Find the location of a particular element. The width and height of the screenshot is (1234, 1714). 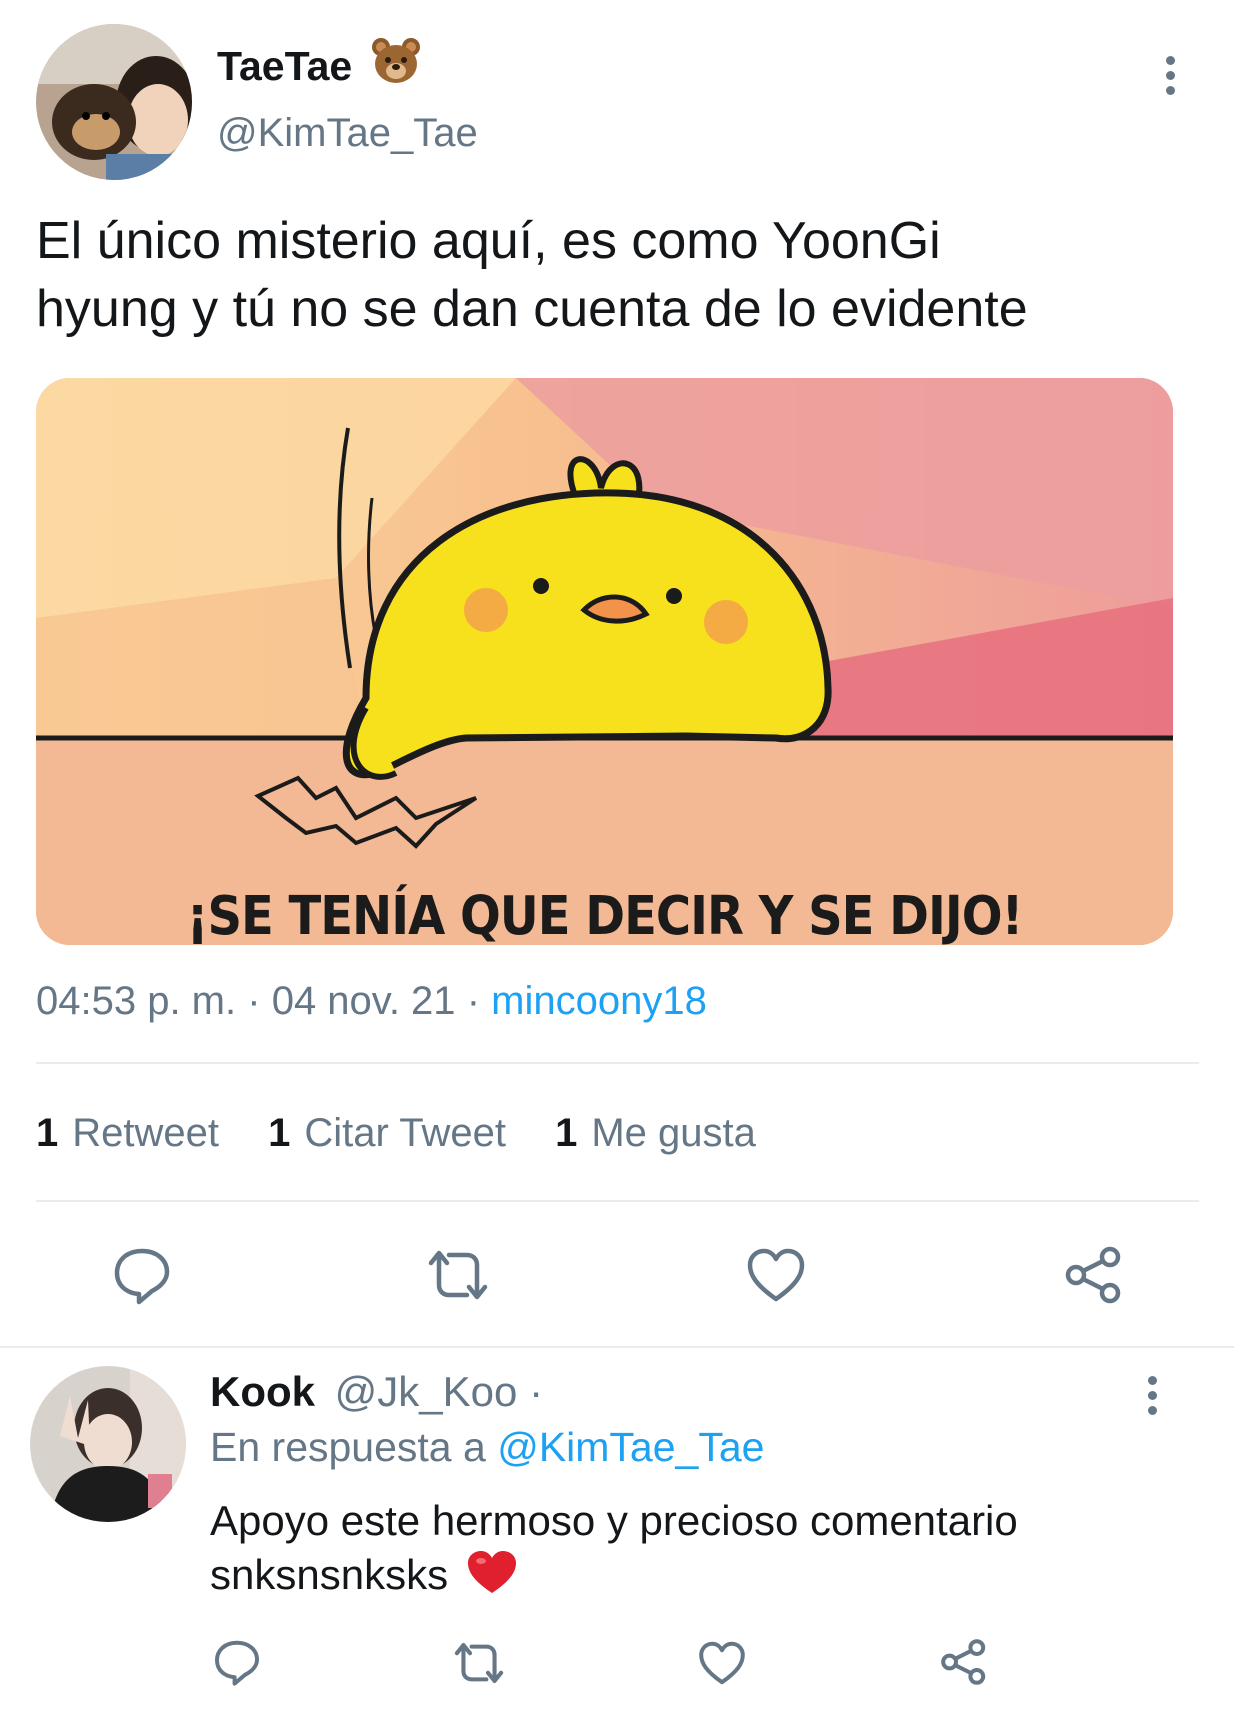

meme-caption: ¡SE TENÍA QUE DECIR Y SE DIJO! is located at coordinates (605, 914).